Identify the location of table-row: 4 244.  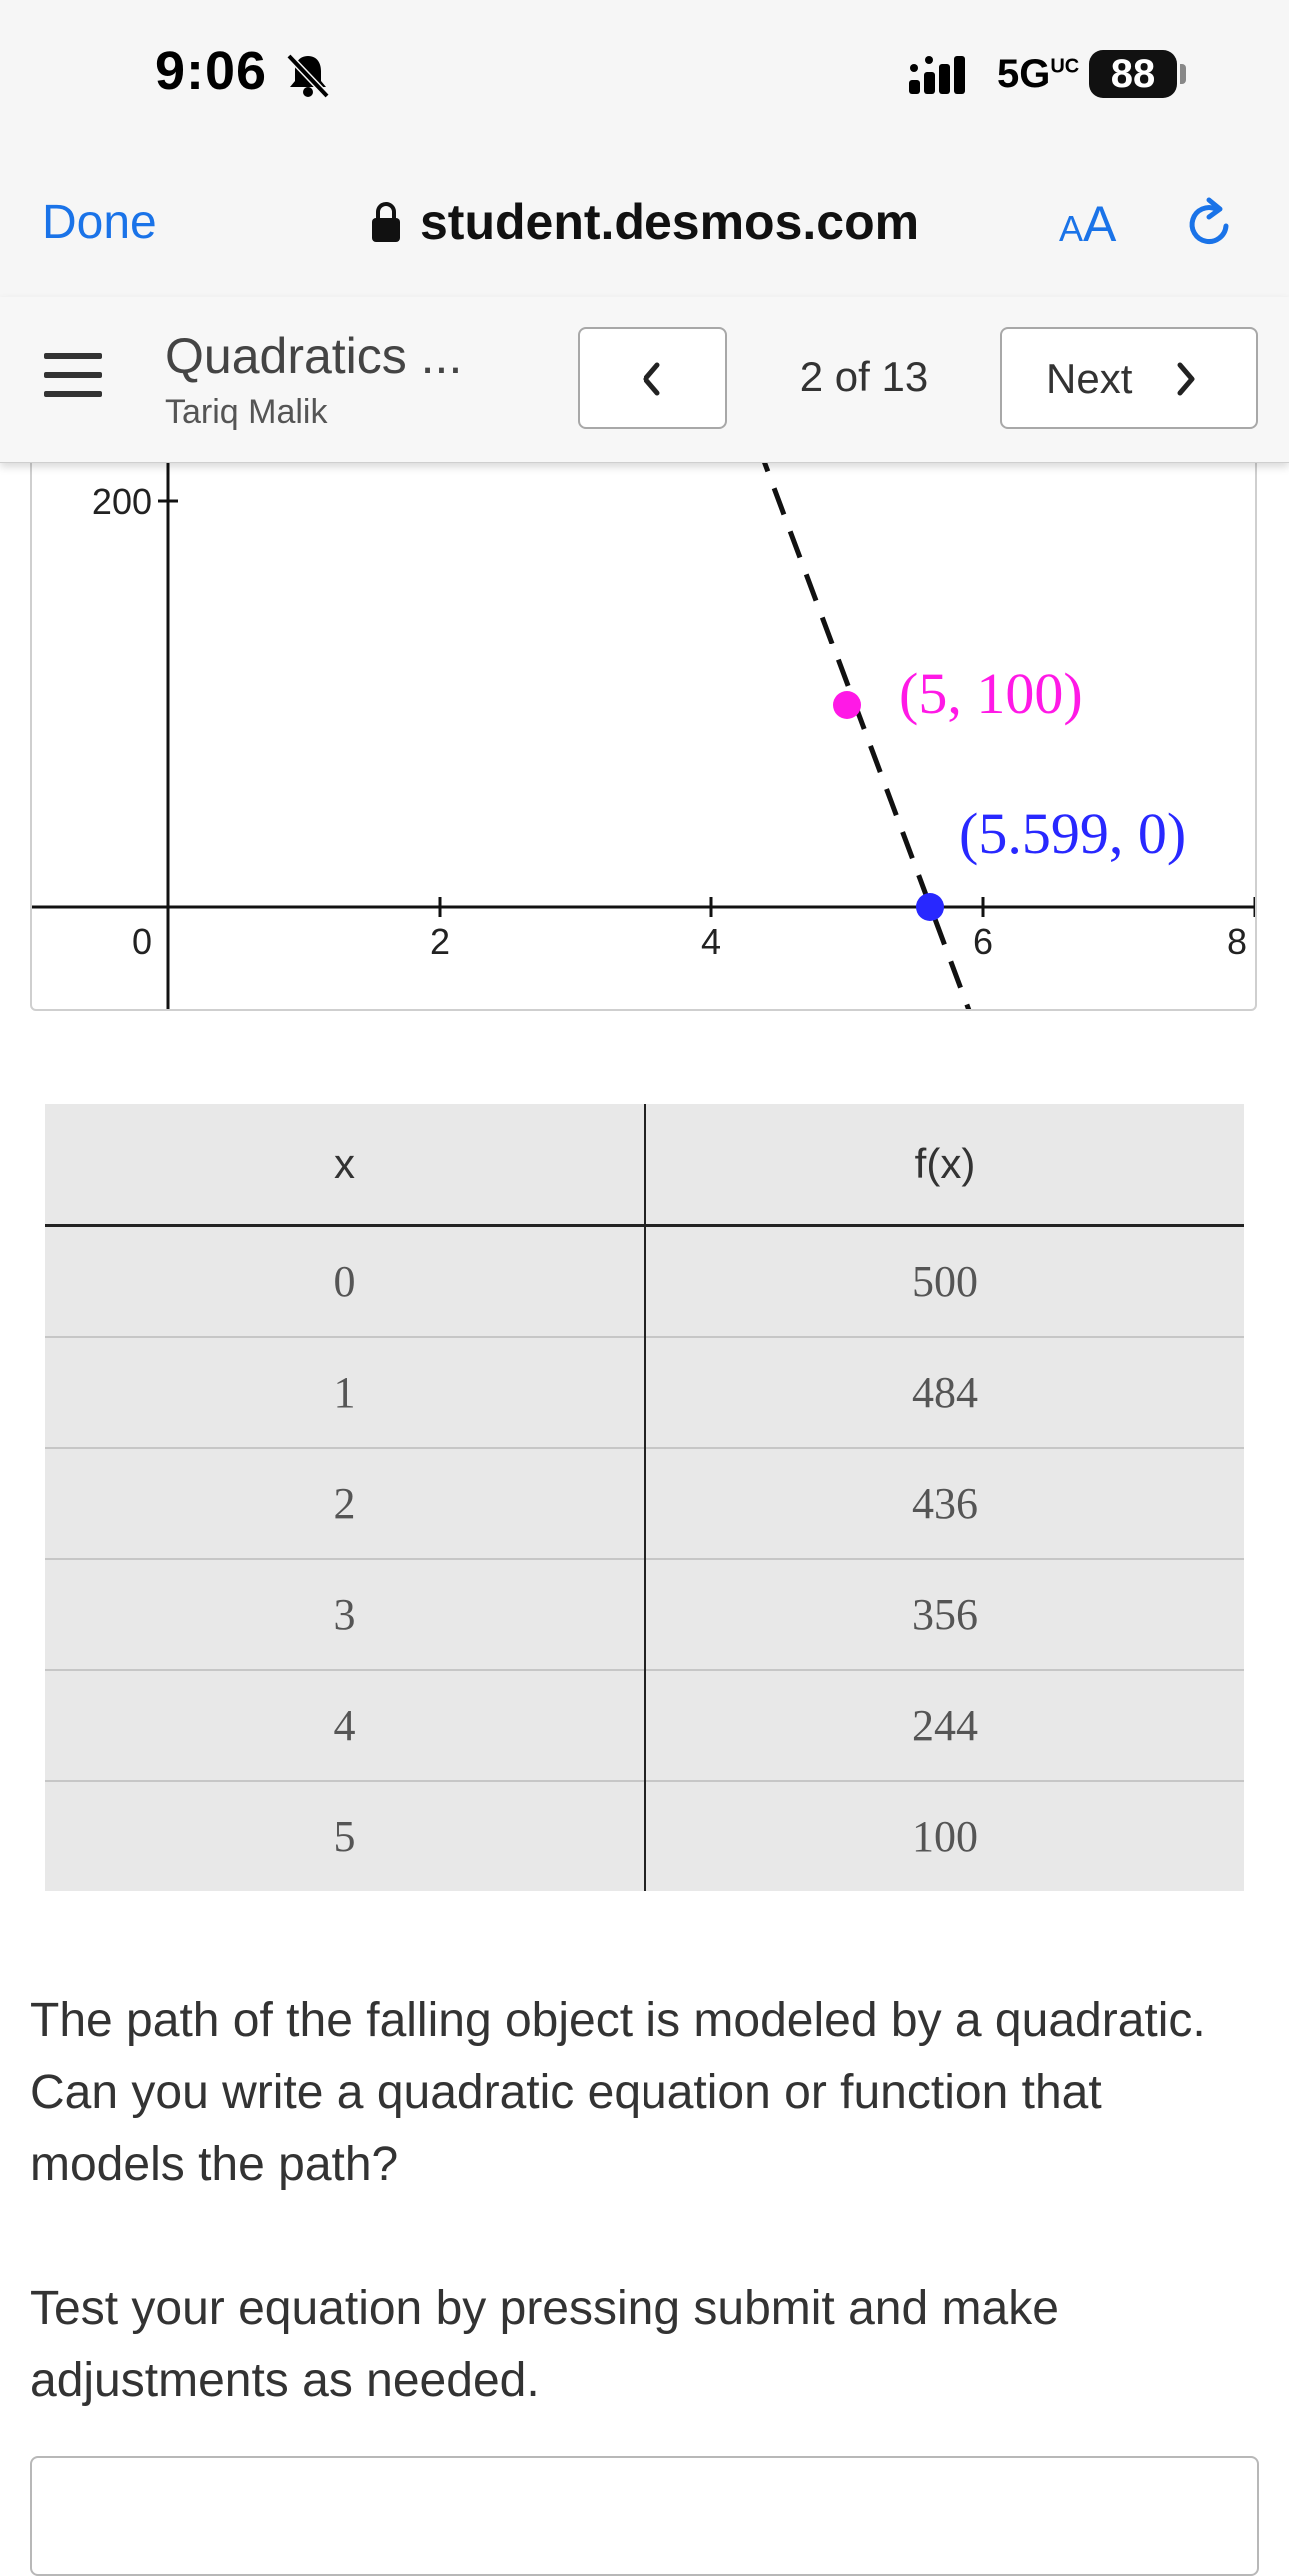
(644, 1725).